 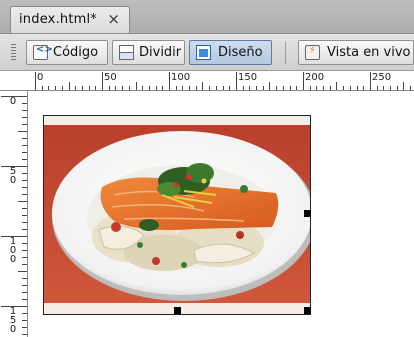 I want to click on vertical-ruler: 0 50 100 150, so click(x=14, y=214).